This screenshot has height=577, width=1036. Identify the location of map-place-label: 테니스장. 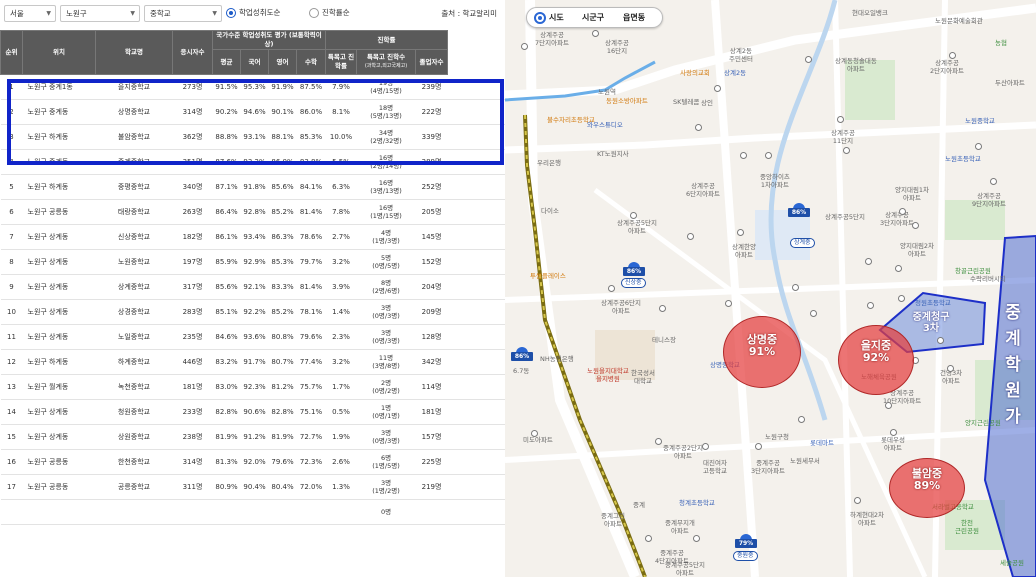
(664, 340).